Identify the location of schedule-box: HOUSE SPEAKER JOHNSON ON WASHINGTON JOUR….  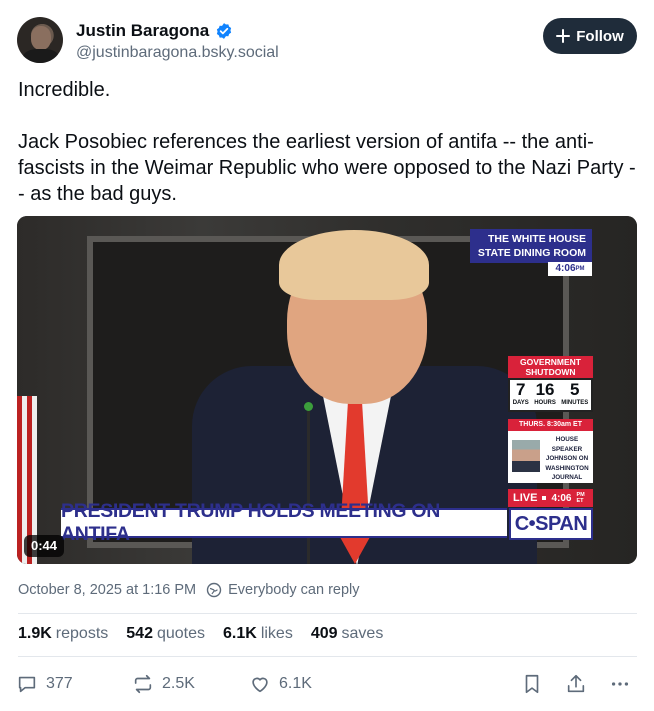
(550, 457).